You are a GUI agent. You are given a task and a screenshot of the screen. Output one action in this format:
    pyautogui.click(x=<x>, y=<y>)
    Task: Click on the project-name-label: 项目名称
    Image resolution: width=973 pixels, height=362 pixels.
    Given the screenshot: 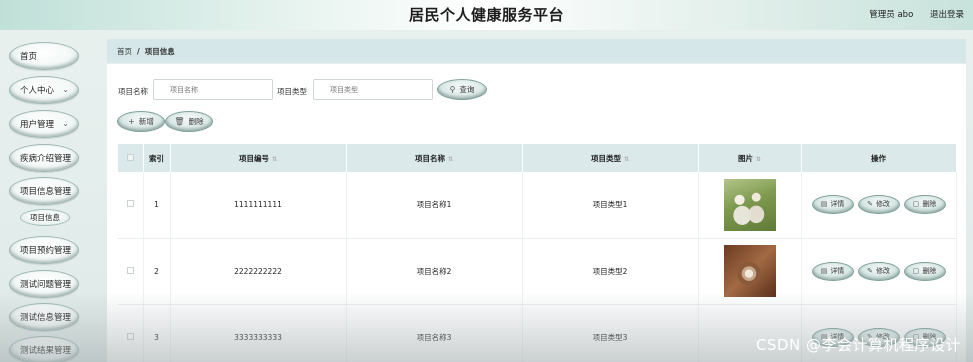 What is the action you would take?
    pyautogui.click(x=133, y=91)
    